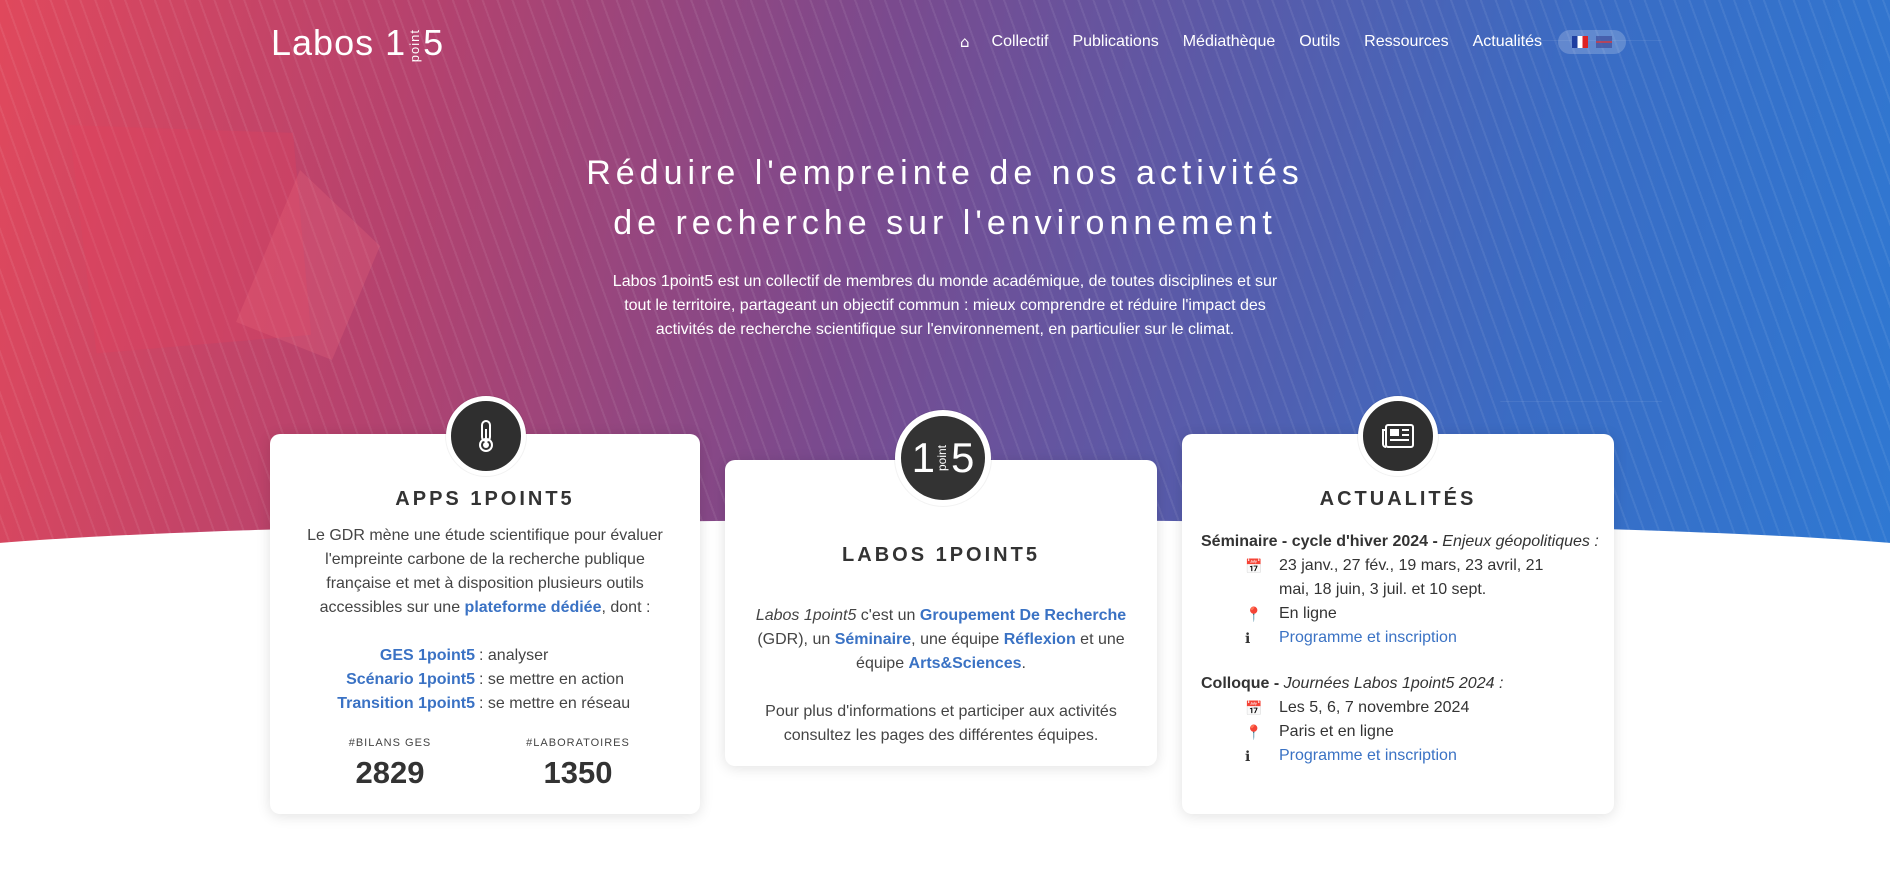  What do you see at coordinates (1115, 42) in the screenshot?
I see `nav-item-publications: Publications` at bounding box center [1115, 42].